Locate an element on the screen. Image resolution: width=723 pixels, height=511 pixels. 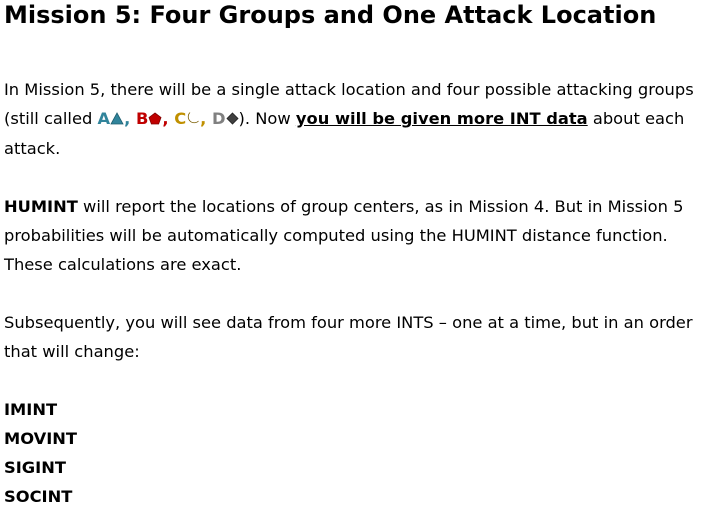
triangle-icon is located at coordinates (117, 119).